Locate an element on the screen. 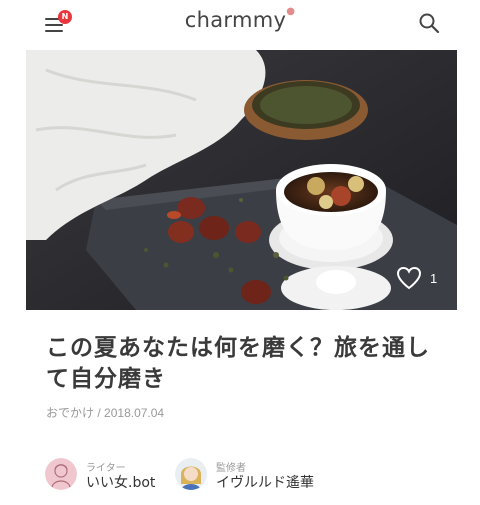 The height and width of the screenshot is (505, 480). search-button is located at coordinates (429, 23).